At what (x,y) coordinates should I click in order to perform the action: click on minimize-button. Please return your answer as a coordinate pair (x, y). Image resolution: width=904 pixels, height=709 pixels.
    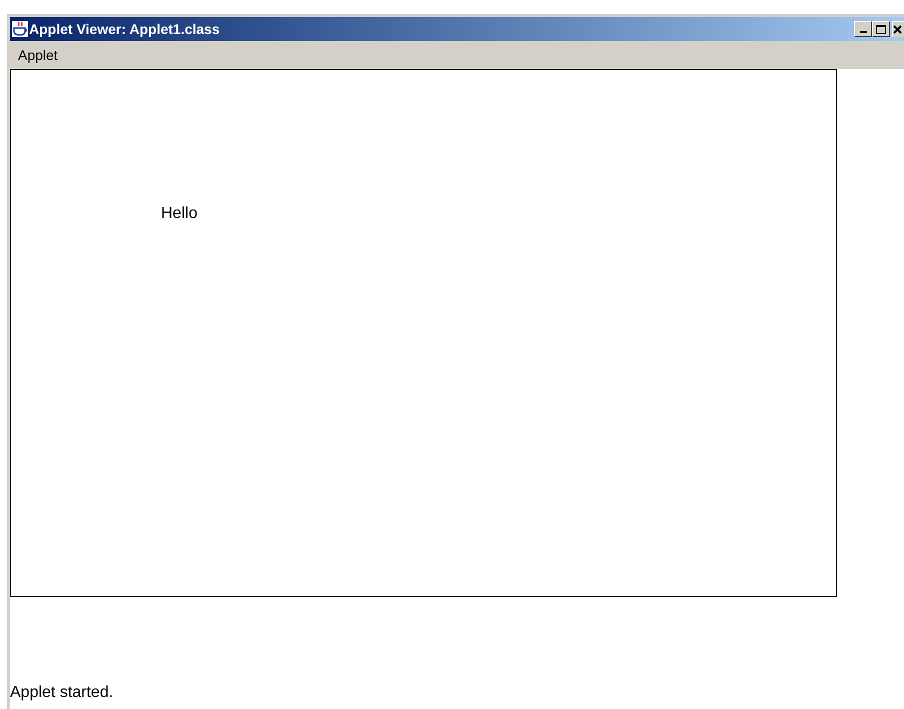
    Looking at the image, I should click on (863, 29).